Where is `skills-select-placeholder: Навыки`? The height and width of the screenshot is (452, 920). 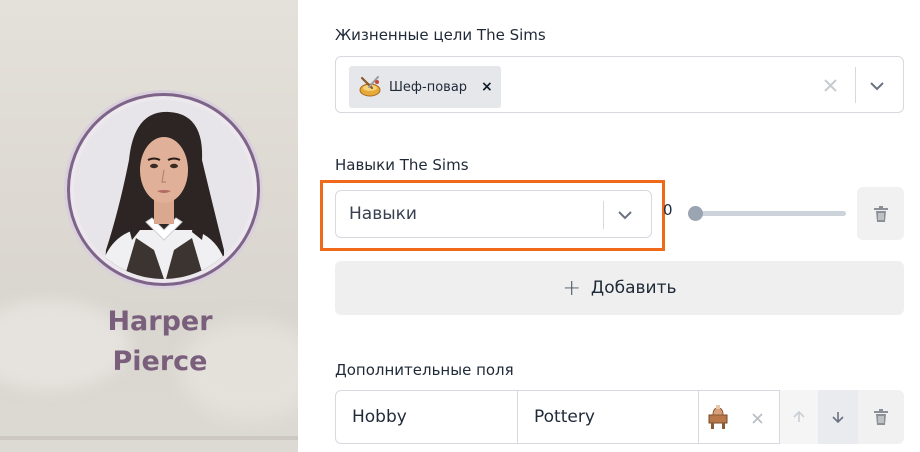 skills-select-placeholder: Навыки is located at coordinates (383, 214).